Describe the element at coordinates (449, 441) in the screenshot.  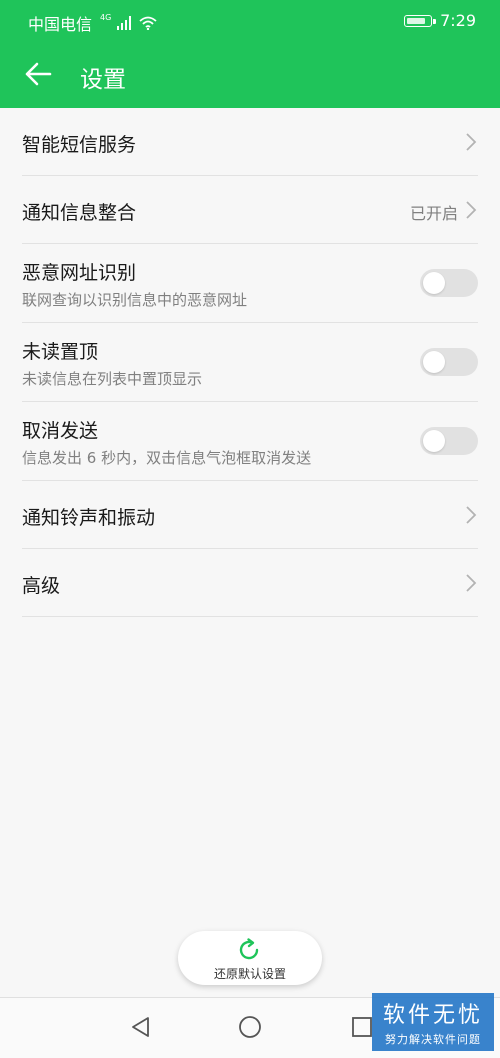
I see `cancel-send-toggle` at that location.